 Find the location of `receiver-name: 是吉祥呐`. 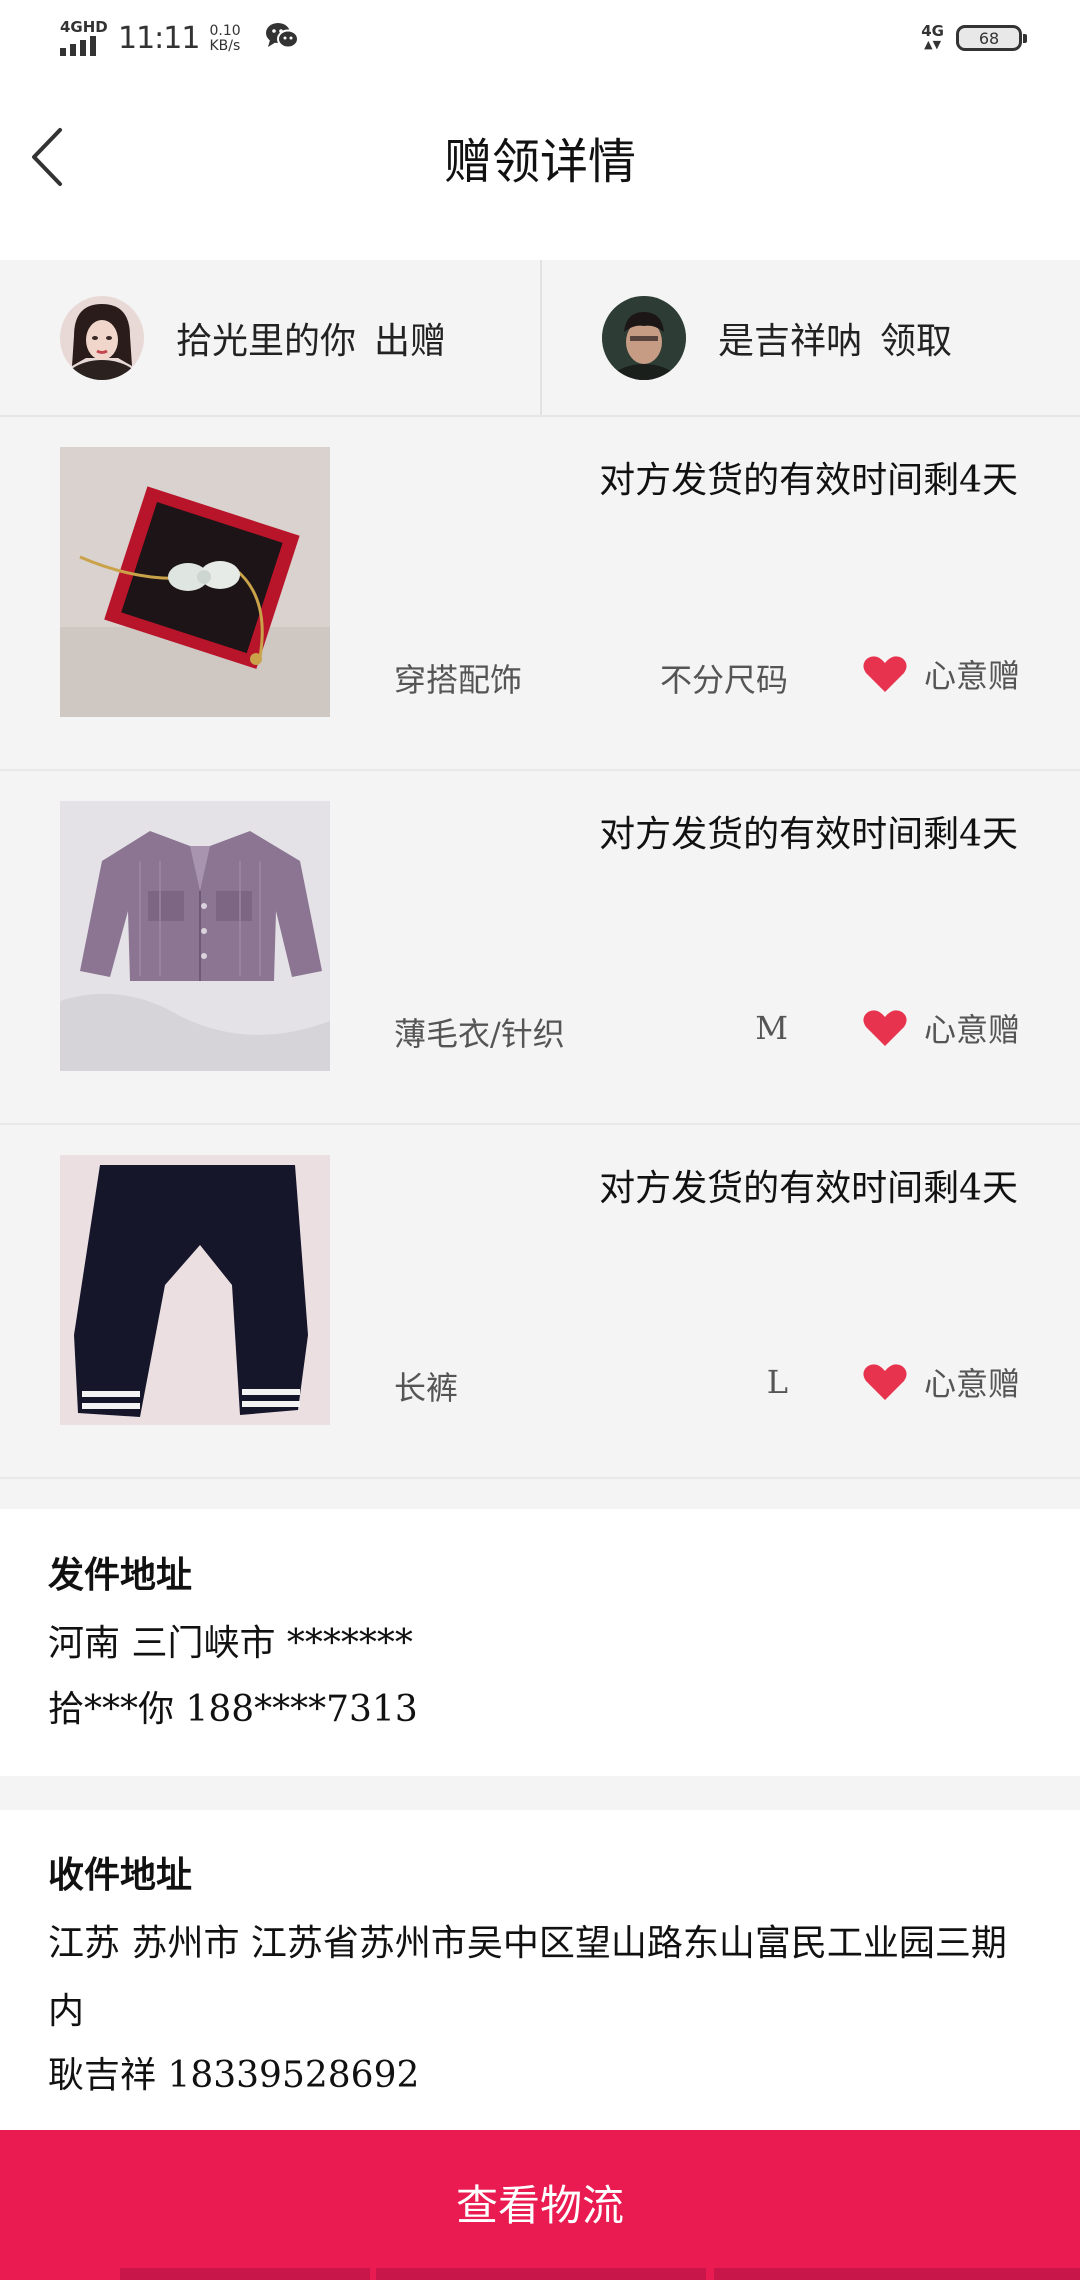

receiver-name: 是吉祥呐 is located at coordinates (790, 341).